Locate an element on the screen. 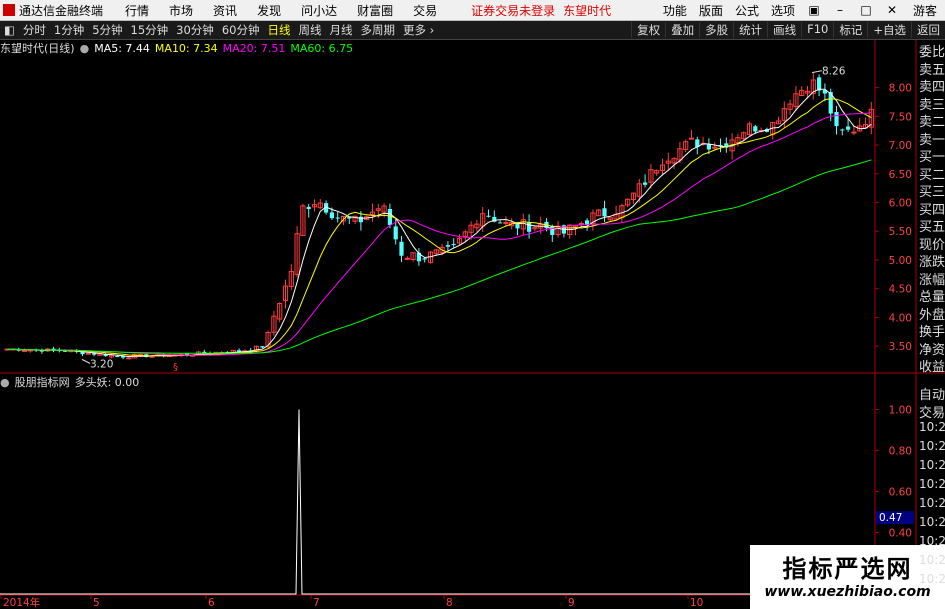 This screenshot has width=945, height=609. side-label-8: 买三 is located at coordinates (932, 192).